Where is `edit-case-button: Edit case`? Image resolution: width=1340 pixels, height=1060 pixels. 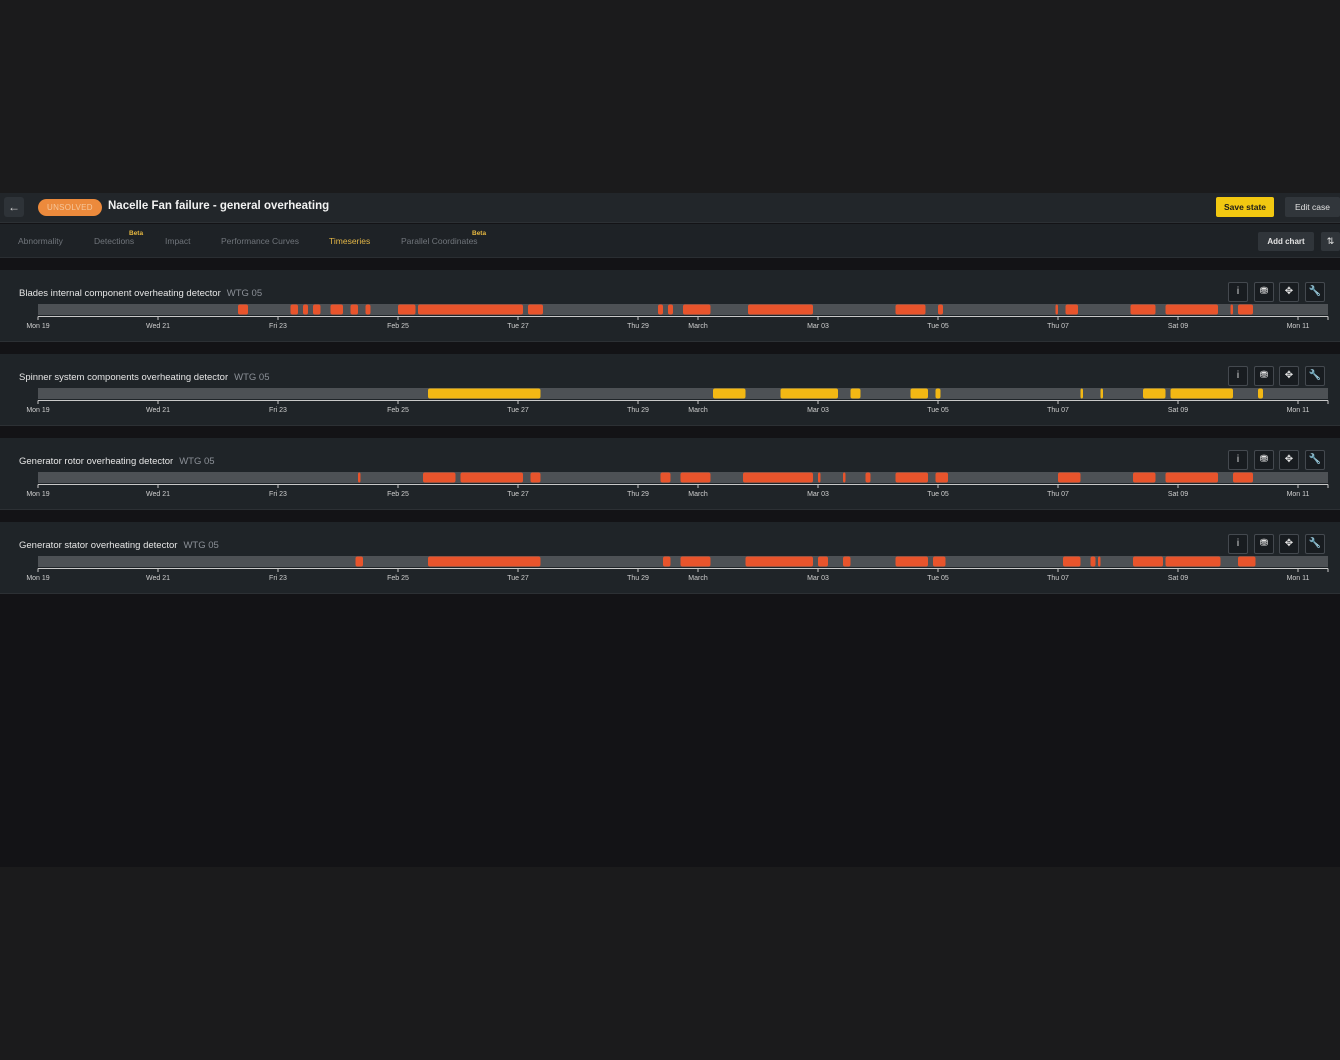 edit-case-button: Edit case is located at coordinates (1312, 207).